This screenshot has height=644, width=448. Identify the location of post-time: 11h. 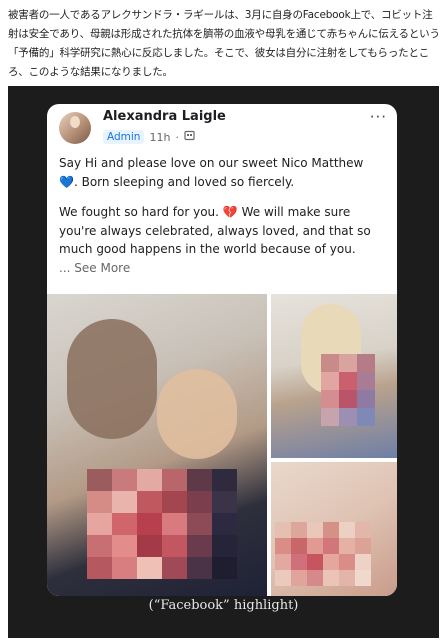
(159, 137).